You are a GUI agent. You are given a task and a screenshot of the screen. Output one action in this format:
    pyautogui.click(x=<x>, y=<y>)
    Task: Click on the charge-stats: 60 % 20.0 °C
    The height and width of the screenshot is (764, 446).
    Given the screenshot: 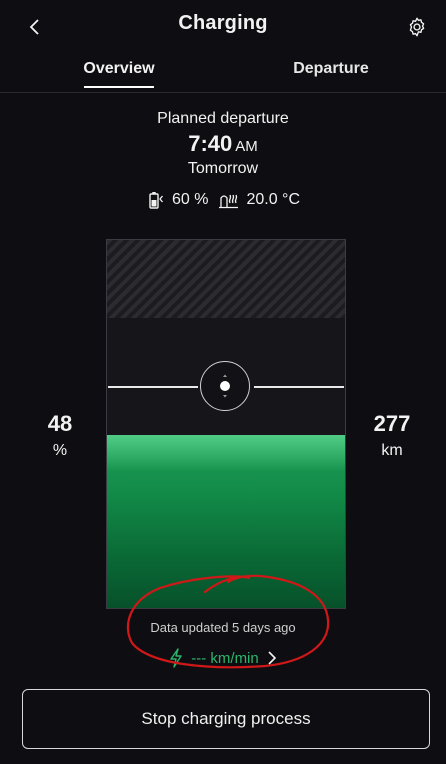 What is the action you would take?
    pyautogui.click(x=223, y=200)
    